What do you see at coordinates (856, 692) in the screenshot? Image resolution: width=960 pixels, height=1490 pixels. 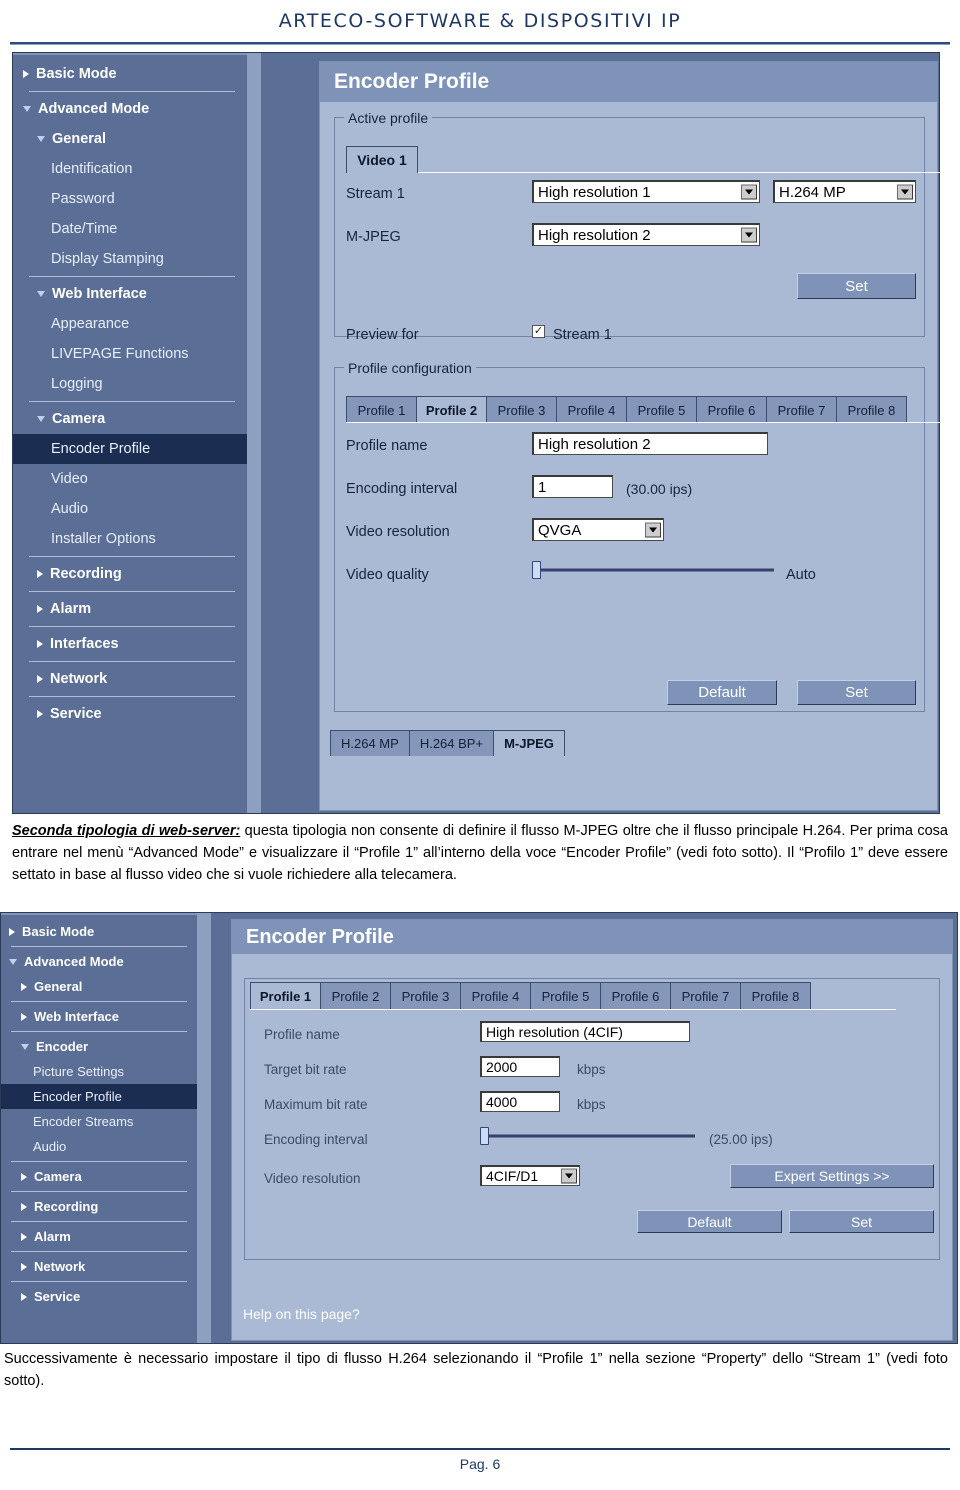 I see `profile-set-button-1: Set` at bounding box center [856, 692].